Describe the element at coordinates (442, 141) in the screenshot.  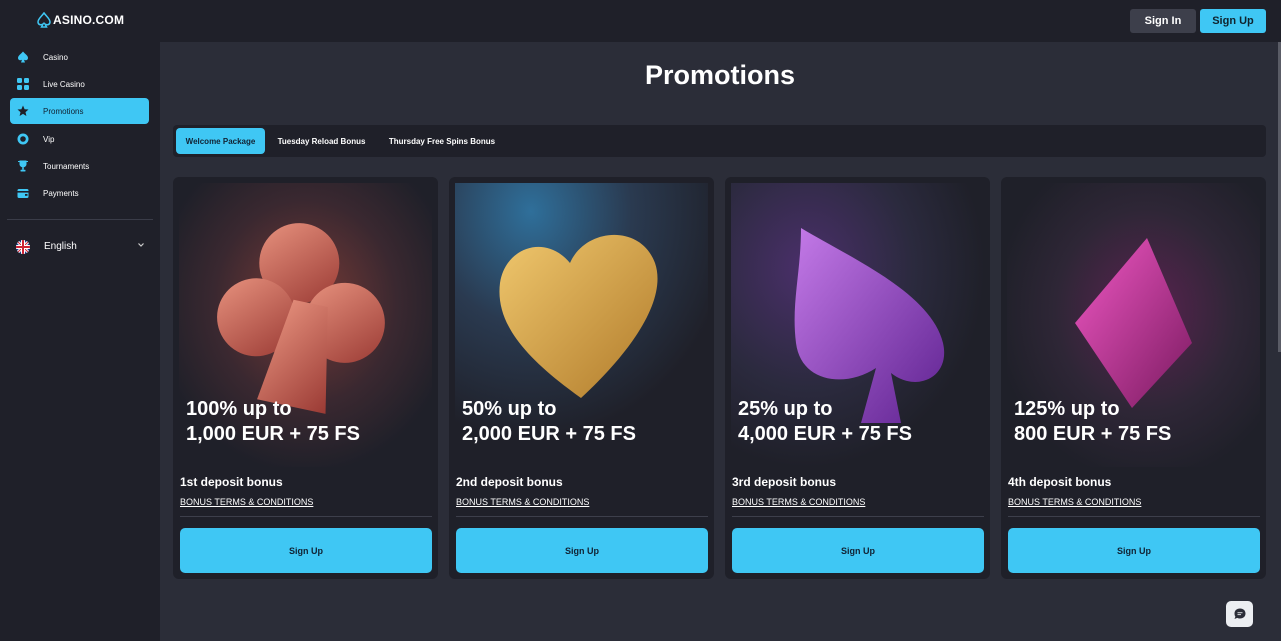
I see `tab-thursday-free-spins-bonus: Thursday Free Spins Bonus` at that location.